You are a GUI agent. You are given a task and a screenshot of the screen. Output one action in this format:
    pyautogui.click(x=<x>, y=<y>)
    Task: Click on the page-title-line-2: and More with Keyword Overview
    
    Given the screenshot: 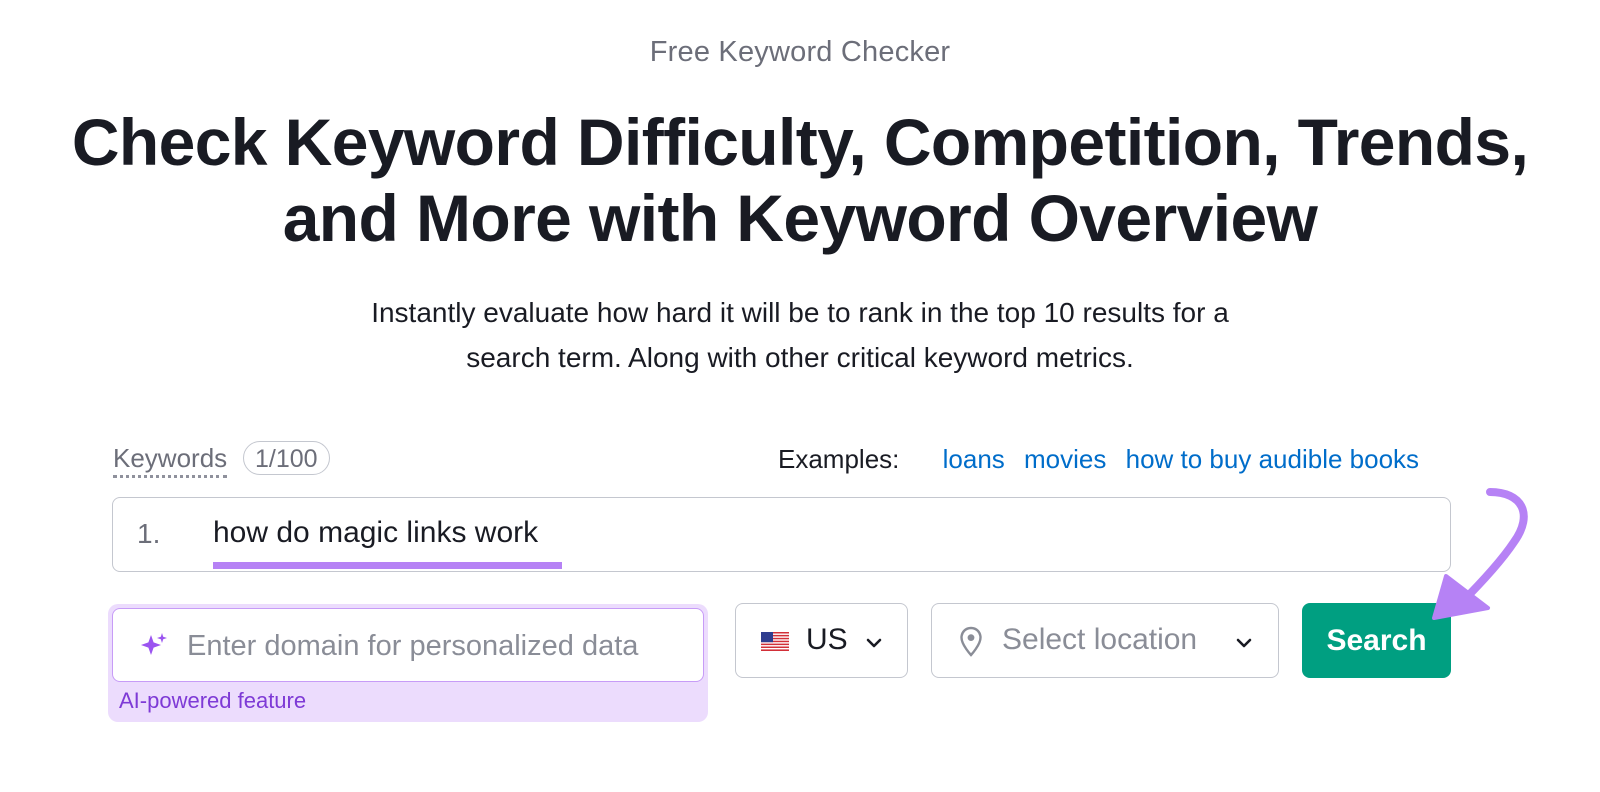 What is the action you would take?
    pyautogui.click(x=800, y=218)
    